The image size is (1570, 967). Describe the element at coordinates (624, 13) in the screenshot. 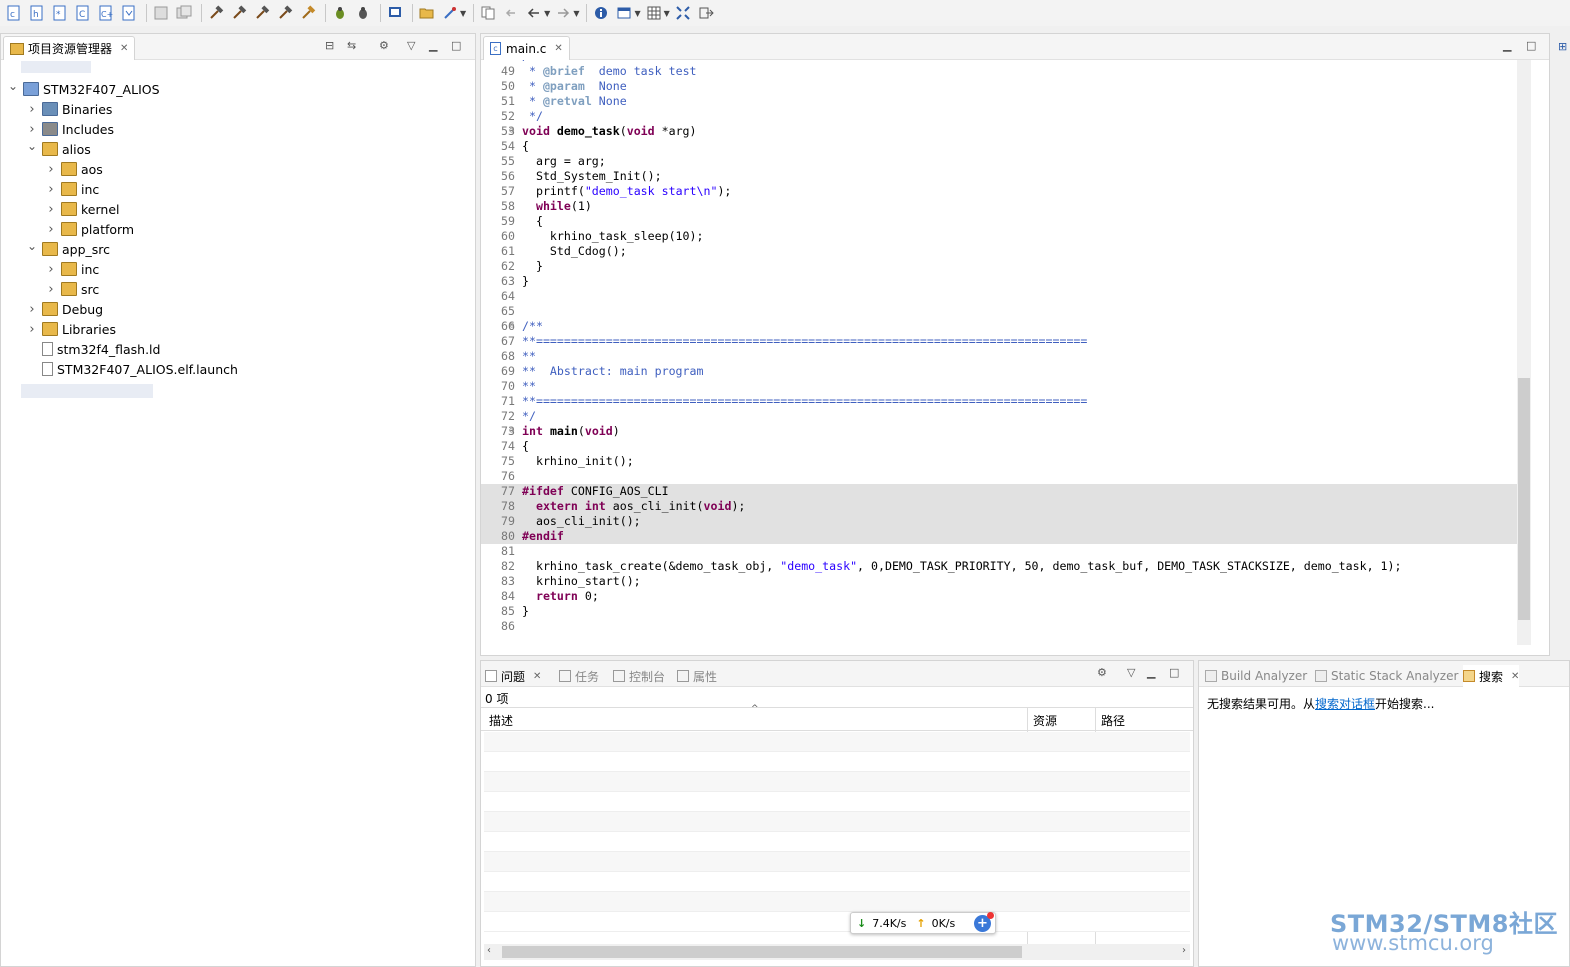

I see `window-icon` at that location.